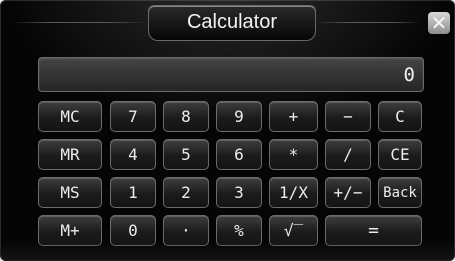  Describe the element at coordinates (400, 116) in the screenshot. I see `clear-button: C` at that location.